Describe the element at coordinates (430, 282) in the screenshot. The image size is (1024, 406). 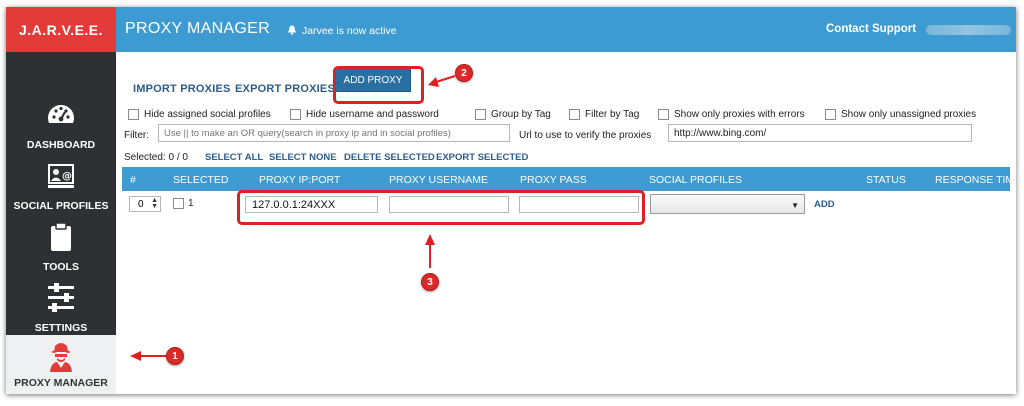
I see `annotation-badge-3: 3` at that location.